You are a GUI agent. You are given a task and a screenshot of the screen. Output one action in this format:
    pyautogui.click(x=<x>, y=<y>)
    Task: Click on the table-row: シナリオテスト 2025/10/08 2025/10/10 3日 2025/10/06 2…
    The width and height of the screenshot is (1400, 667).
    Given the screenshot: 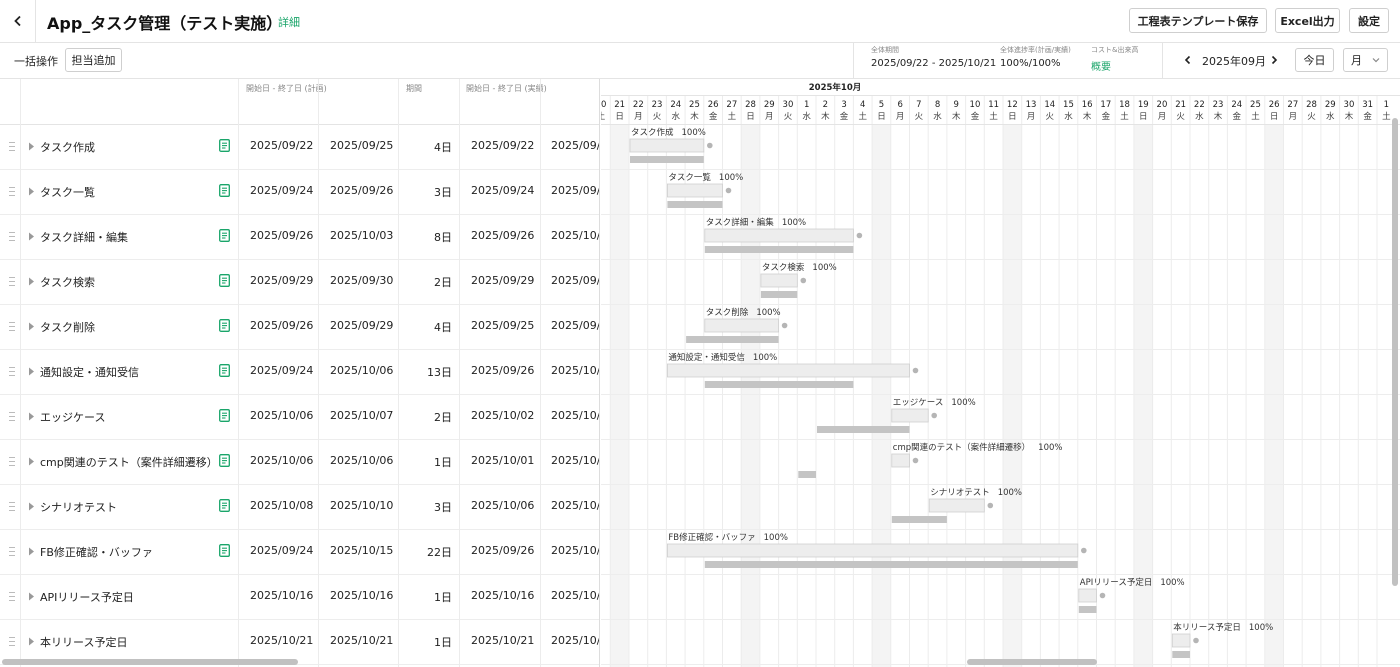 What is the action you would take?
    pyautogui.click(x=299, y=507)
    